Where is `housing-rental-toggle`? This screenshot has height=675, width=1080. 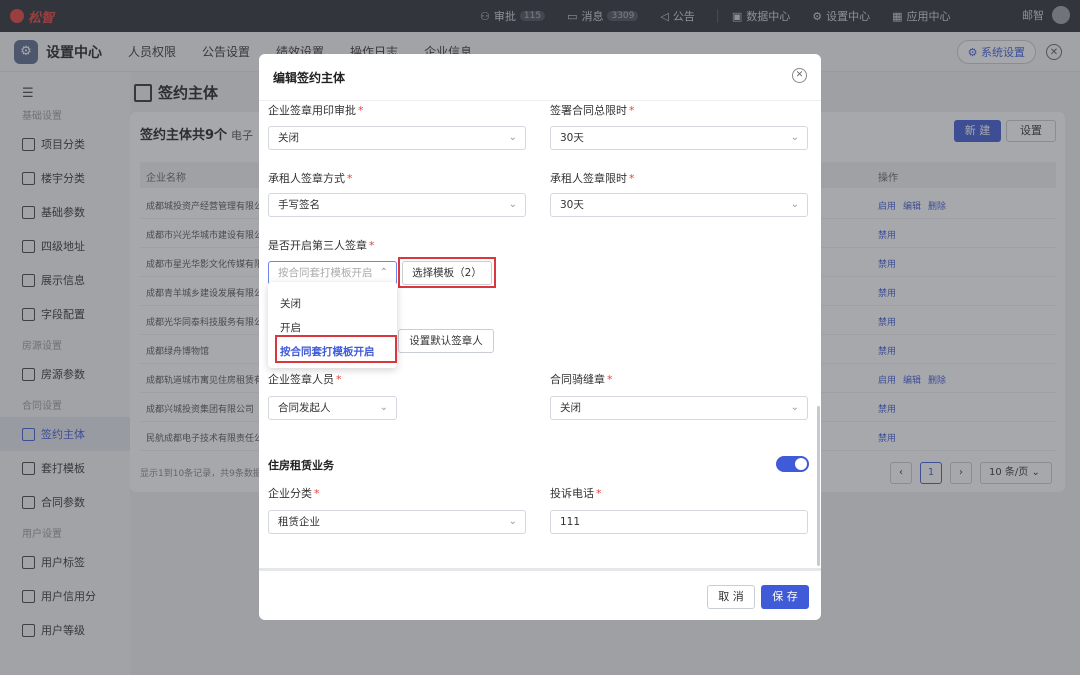
housing-rental-toggle is located at coordinates (792, 464).